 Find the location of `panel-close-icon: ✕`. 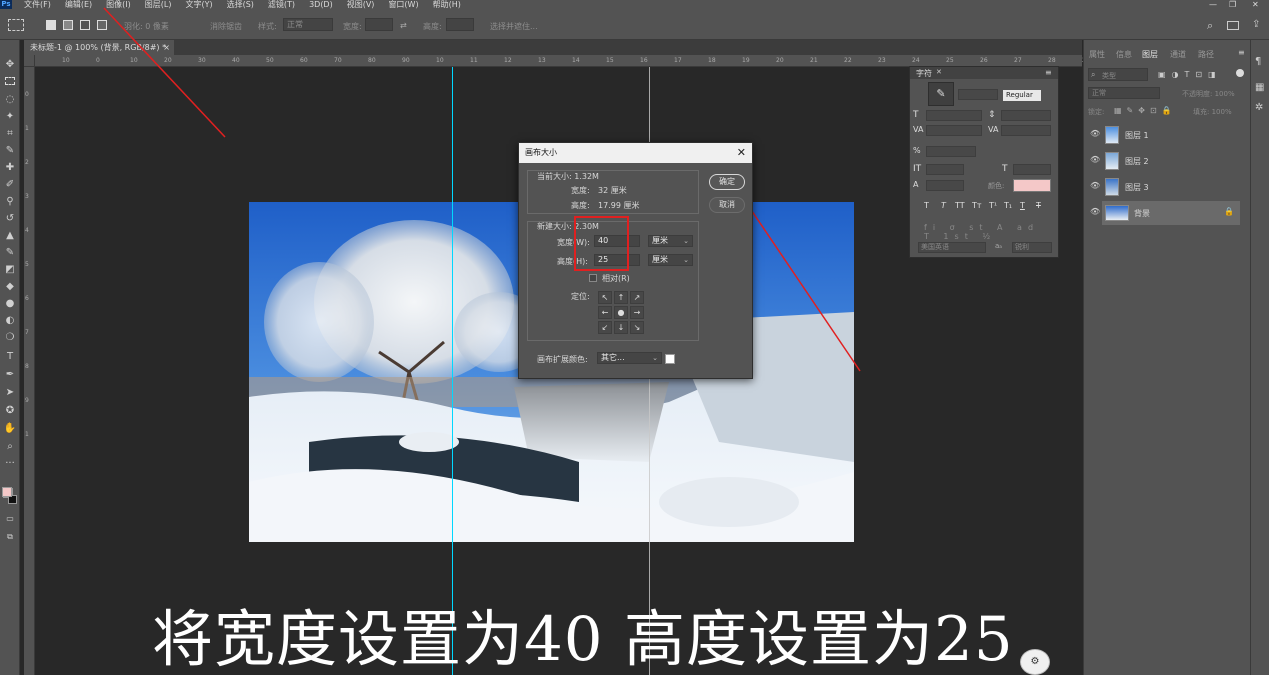

panel-close-icon: ✕ is located at coordinates (939, 72).